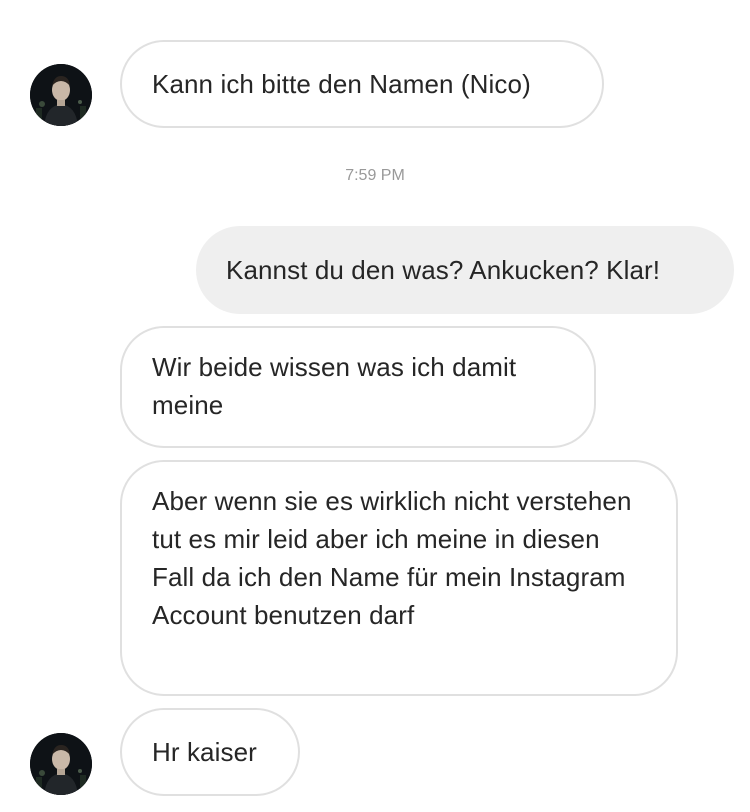 This screenshot has height=812, width=750. What do you see at coordinates (341, 84) in the screenshot?
I see `message-text: Kann ich bitte den Namen (Nico)` at bounding box center [341, 84].